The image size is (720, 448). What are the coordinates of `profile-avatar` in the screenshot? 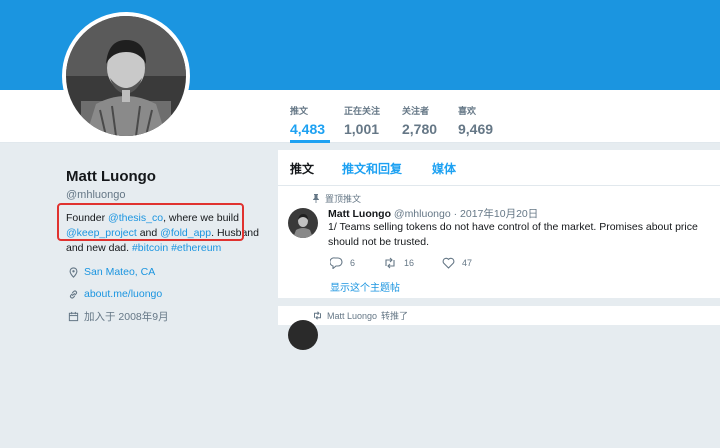 It's located at (126, 76).